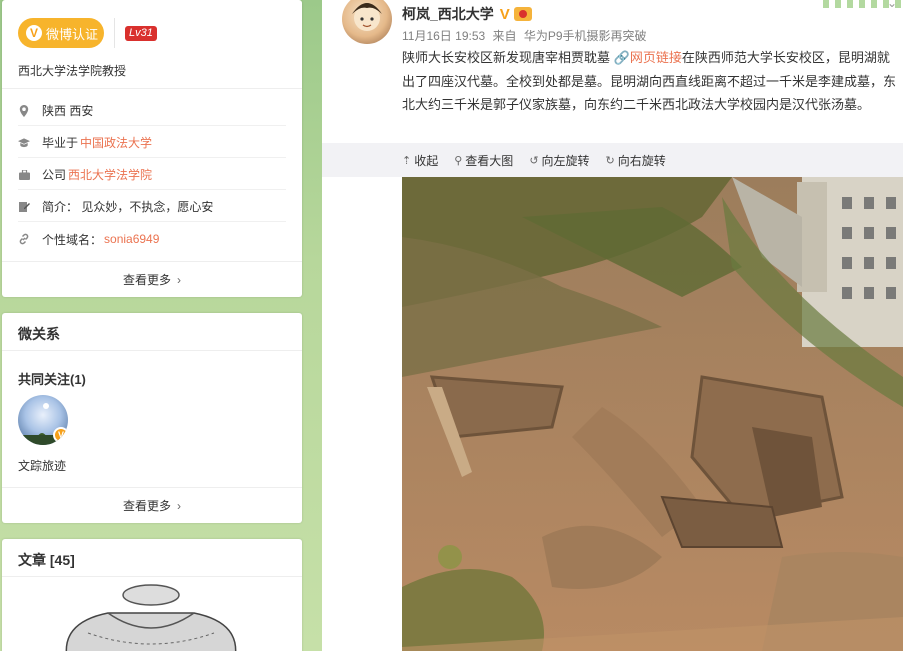 Image resolution: width=903 pixels, height=651 pixels. Describe the element at coordinates (585, 36) in the screenshot. I see `post-source: 华为P9手机摄影再突破` at that location.